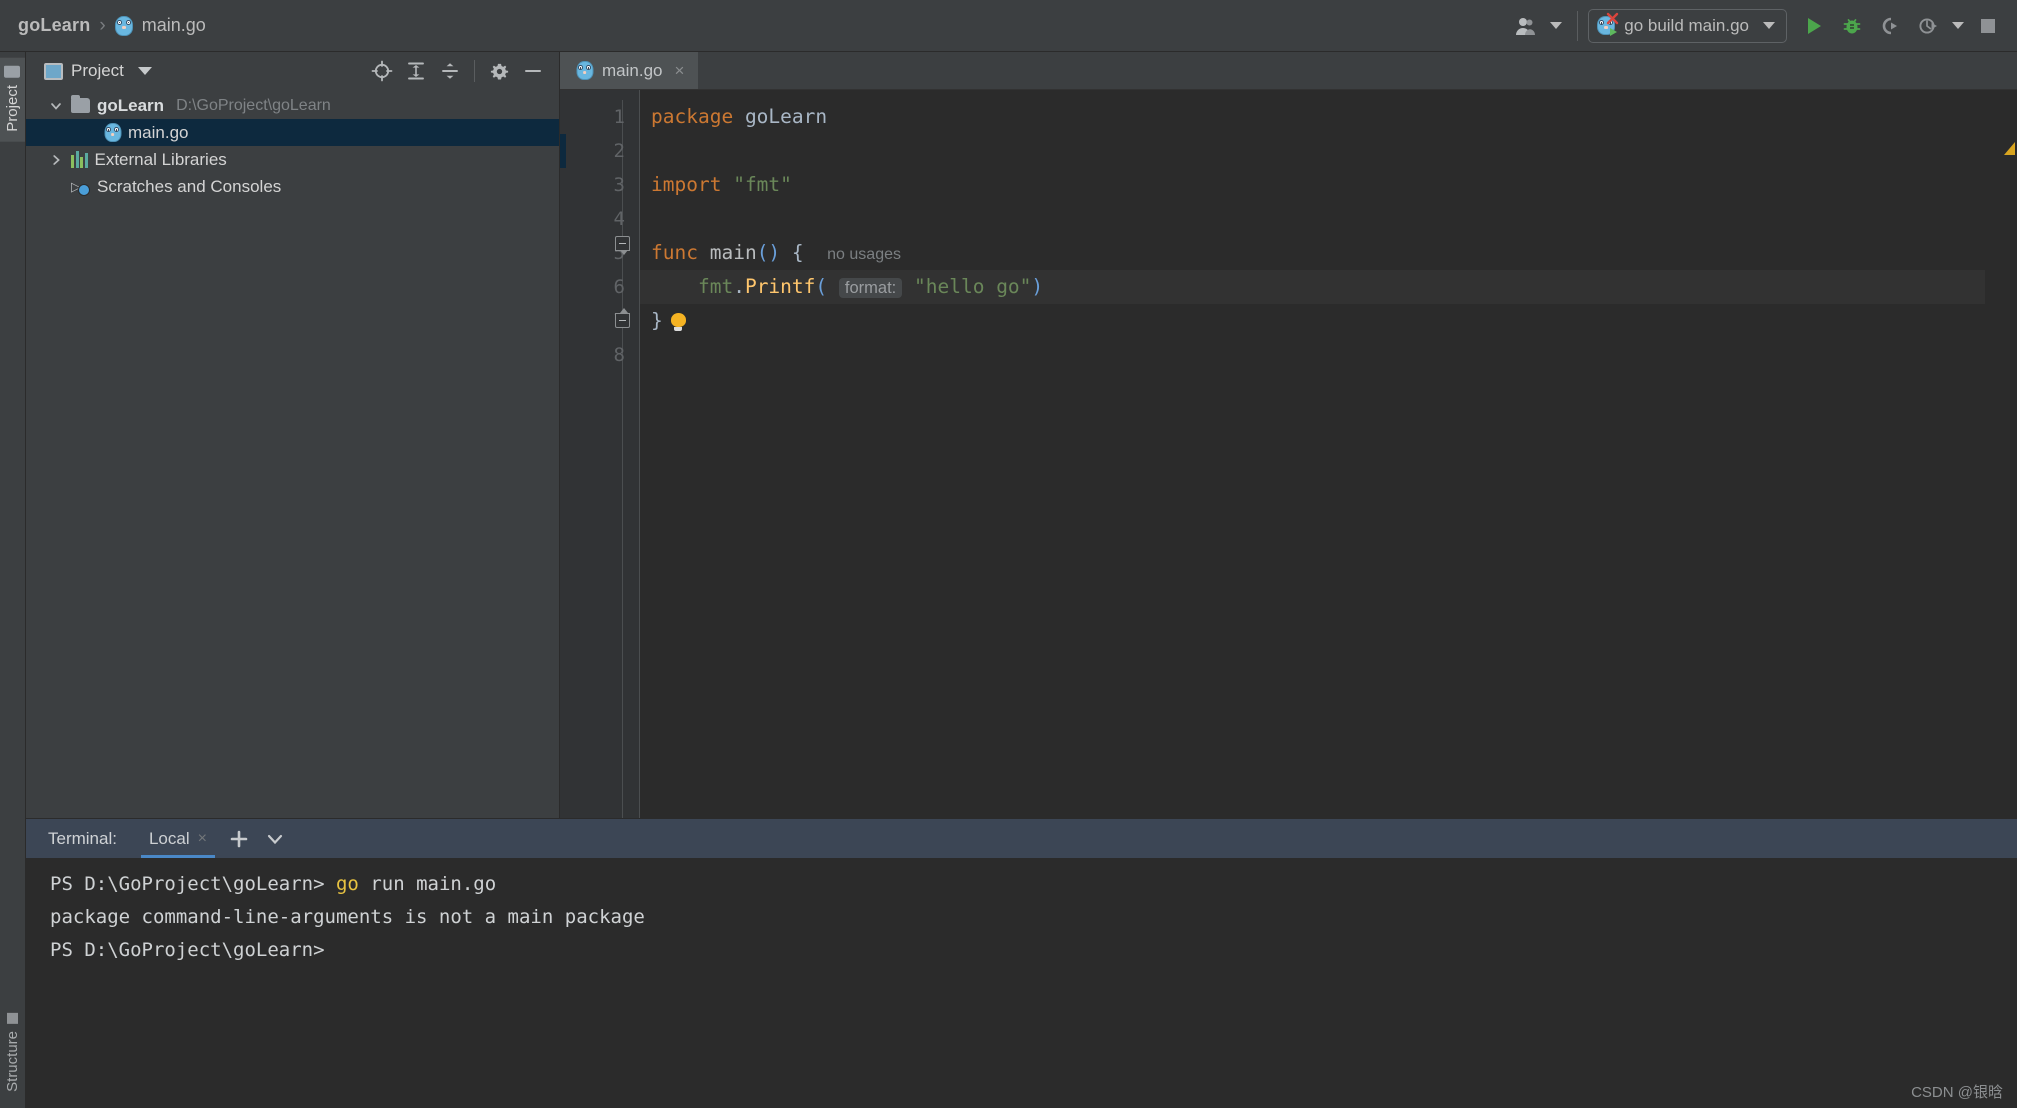  What do you see at coordinates (12, 1061) in the screenshot?
I see `structure-stripe-label: Structure` at bounding box center [12, 1061].